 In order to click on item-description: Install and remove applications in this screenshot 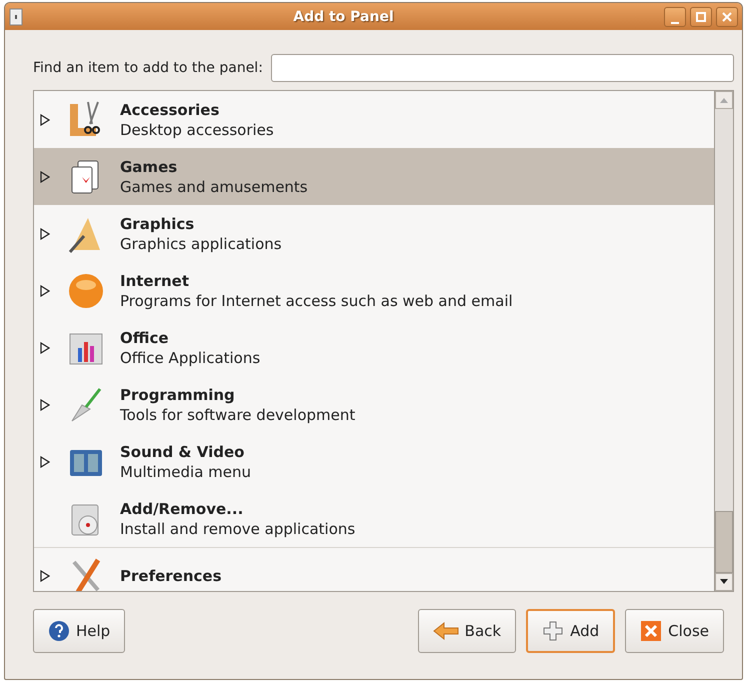, I will do `click(238, 529)`.